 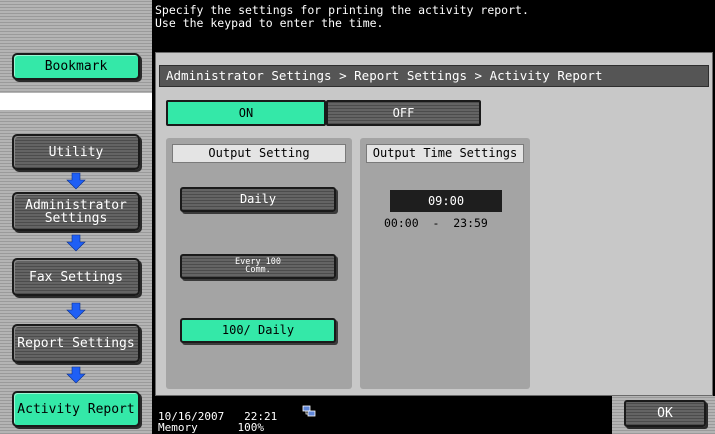 I want to click on output-setting-title: Output Setting, so click(x=259, y=153).